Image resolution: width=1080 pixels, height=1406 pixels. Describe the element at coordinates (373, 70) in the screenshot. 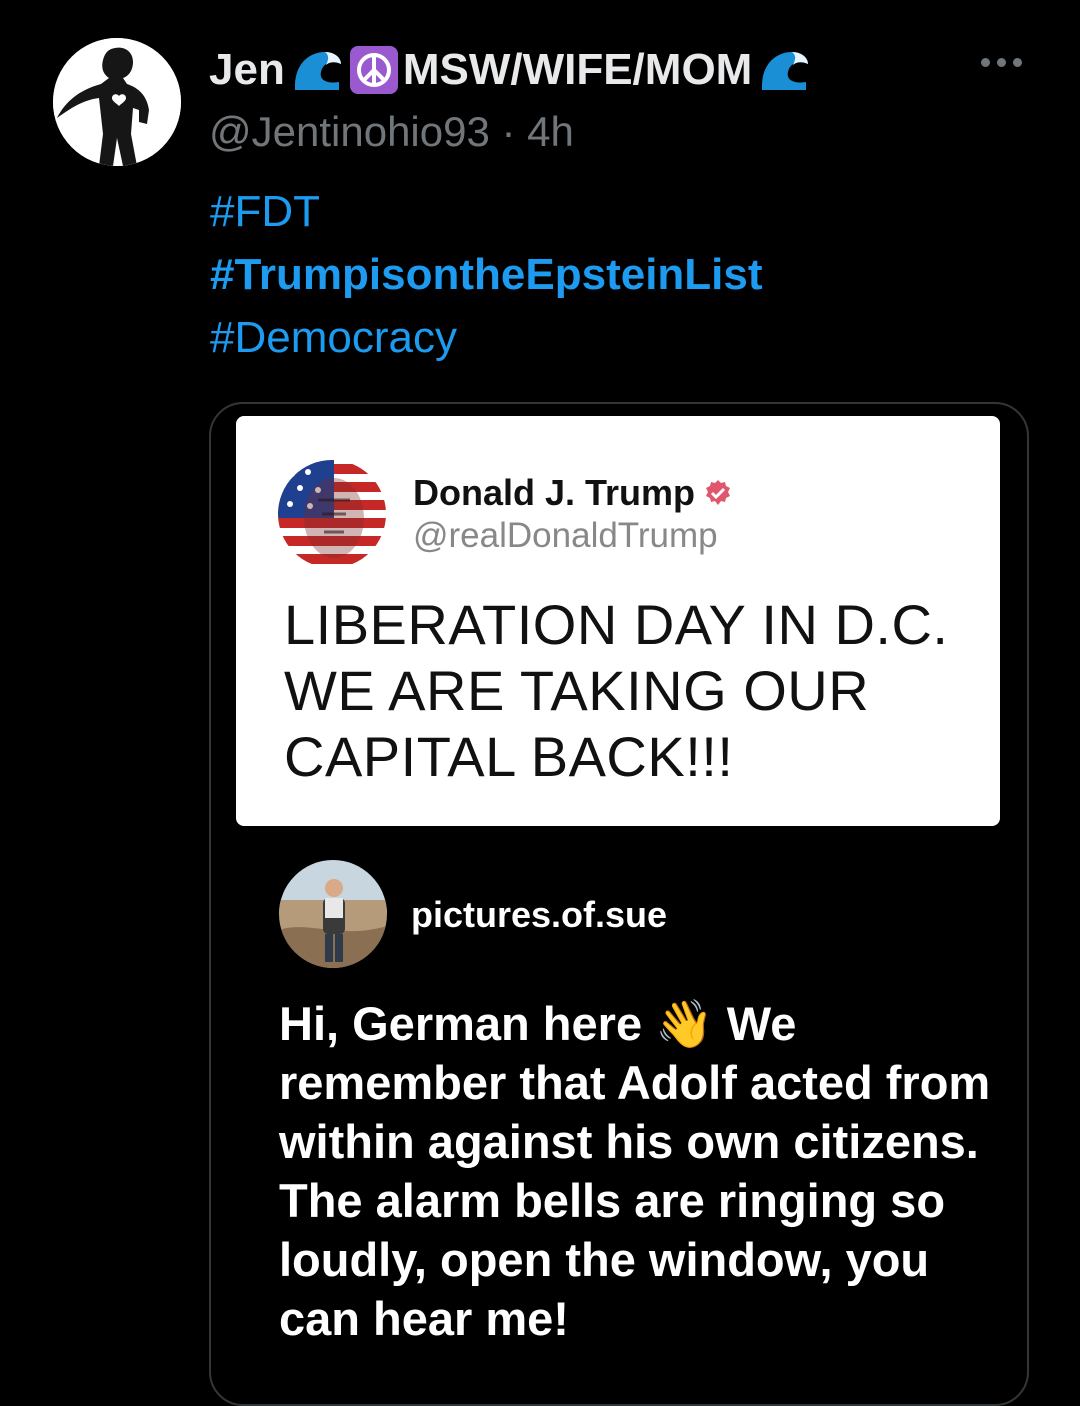

I see `peace-sign-icon` at that location.